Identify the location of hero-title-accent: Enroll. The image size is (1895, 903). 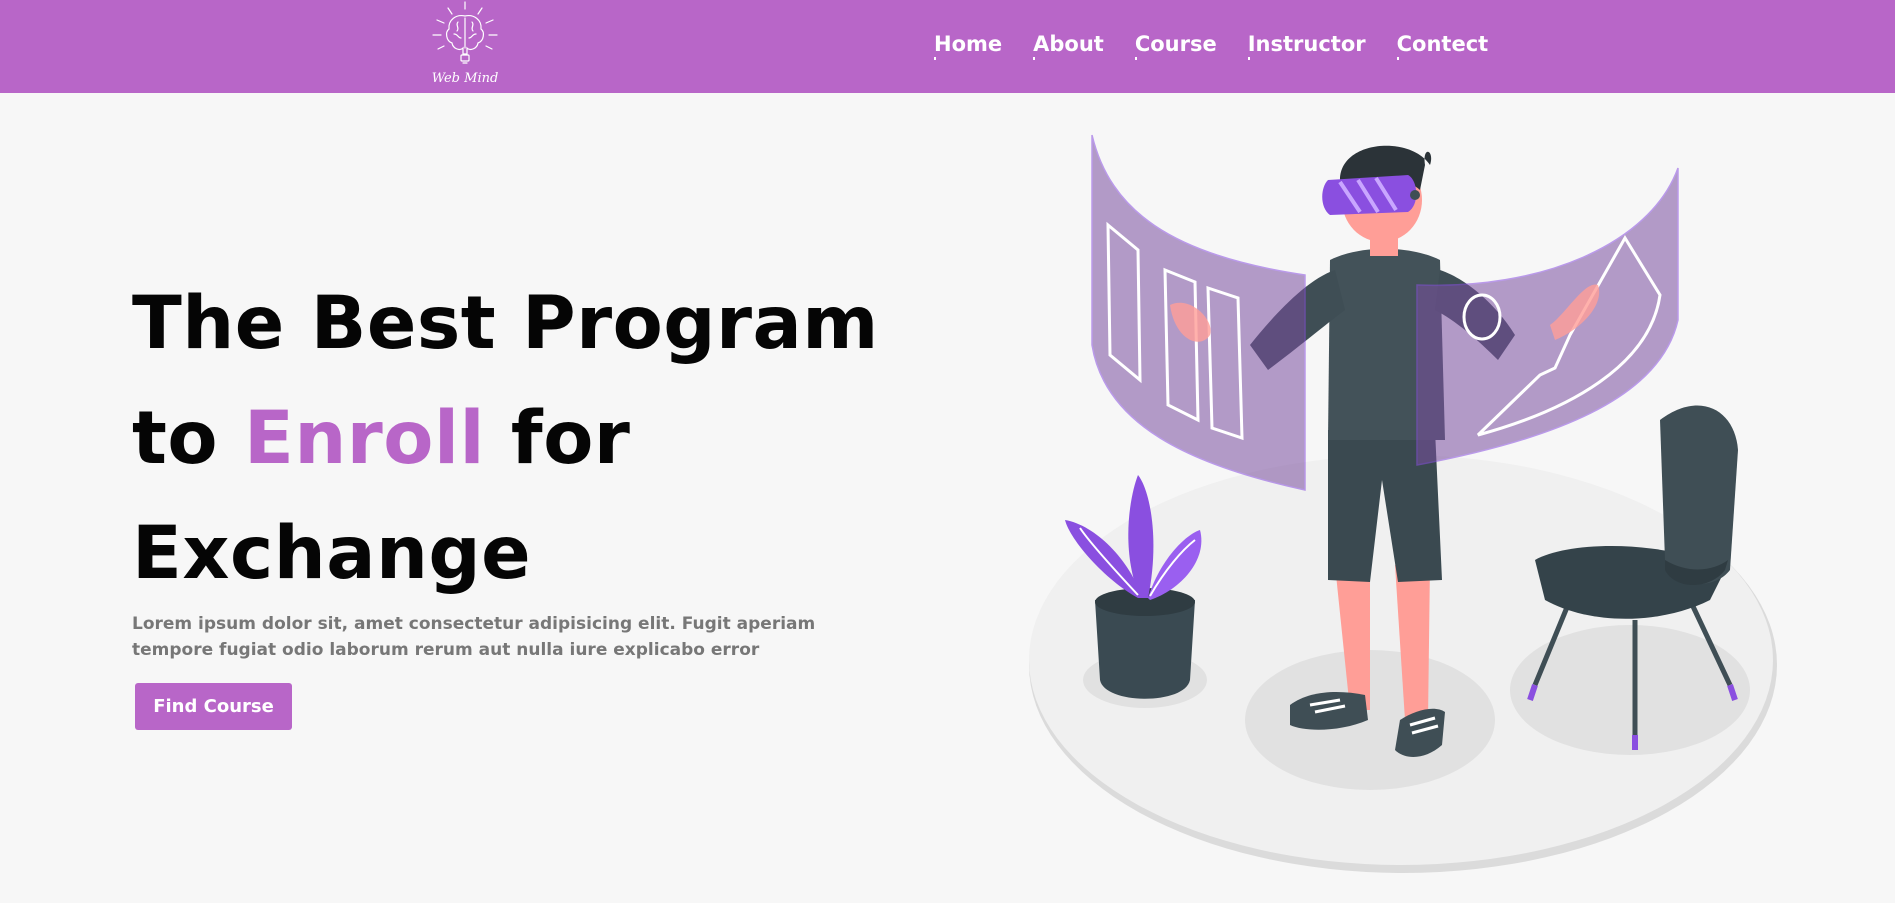
(364, 438).